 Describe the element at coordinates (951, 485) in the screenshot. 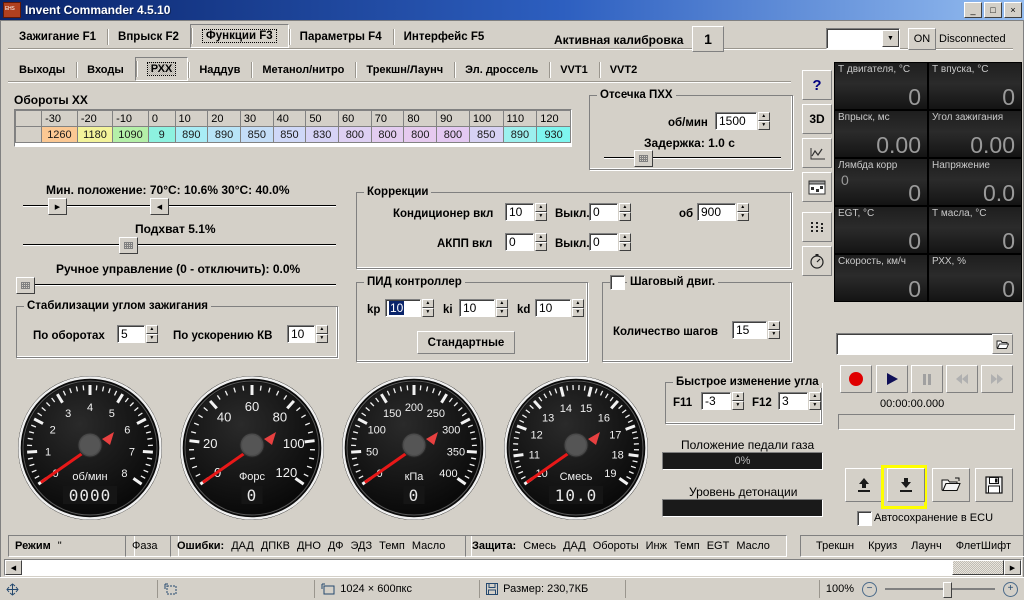

I see `open-file-button` at that location.